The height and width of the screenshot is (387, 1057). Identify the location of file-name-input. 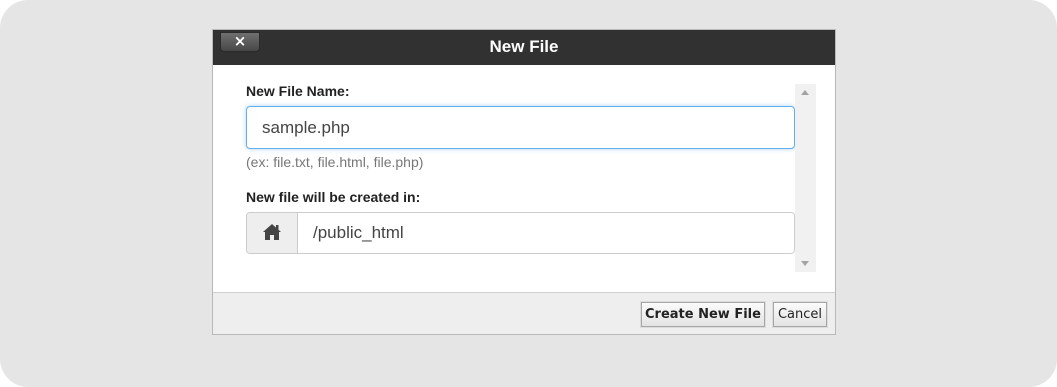
(520, 127).